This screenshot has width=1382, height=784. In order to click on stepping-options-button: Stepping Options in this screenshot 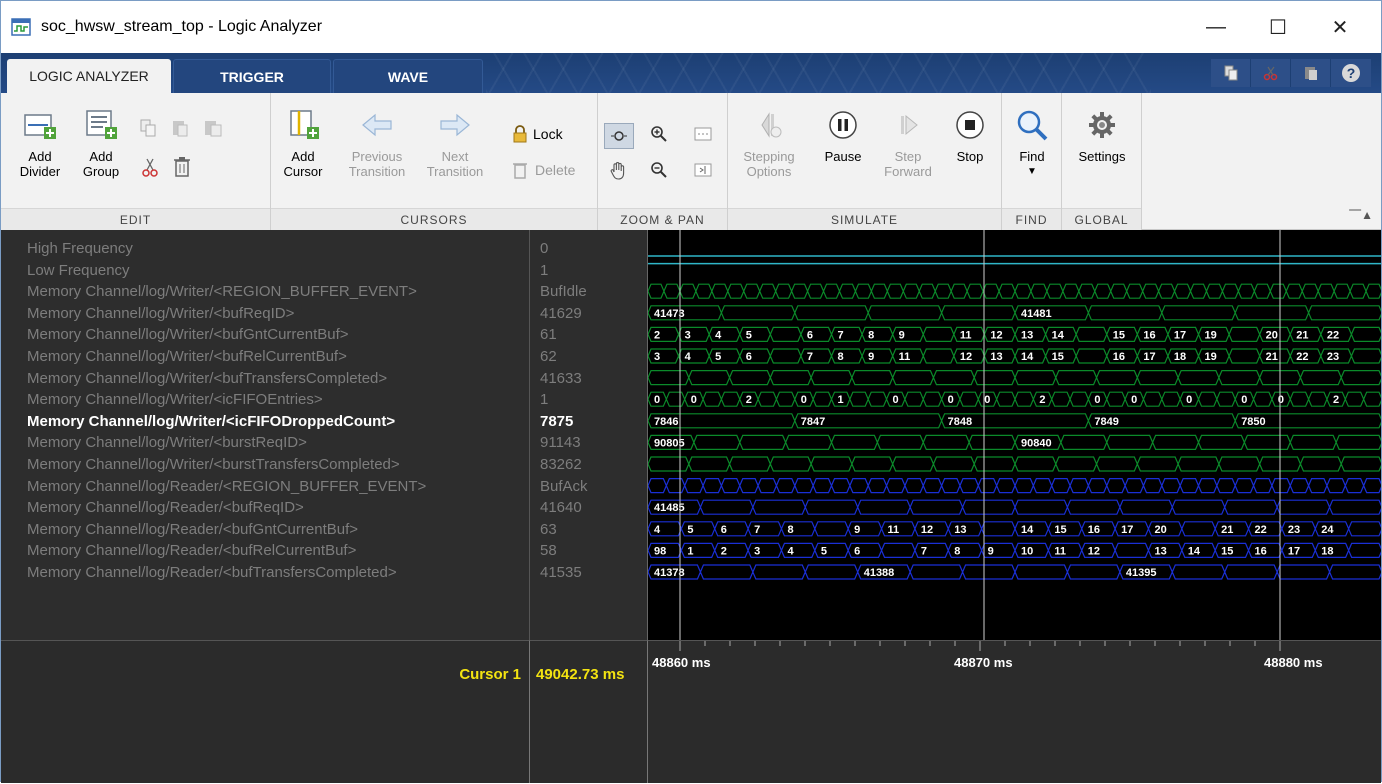, I will do `click(769, 143)`.